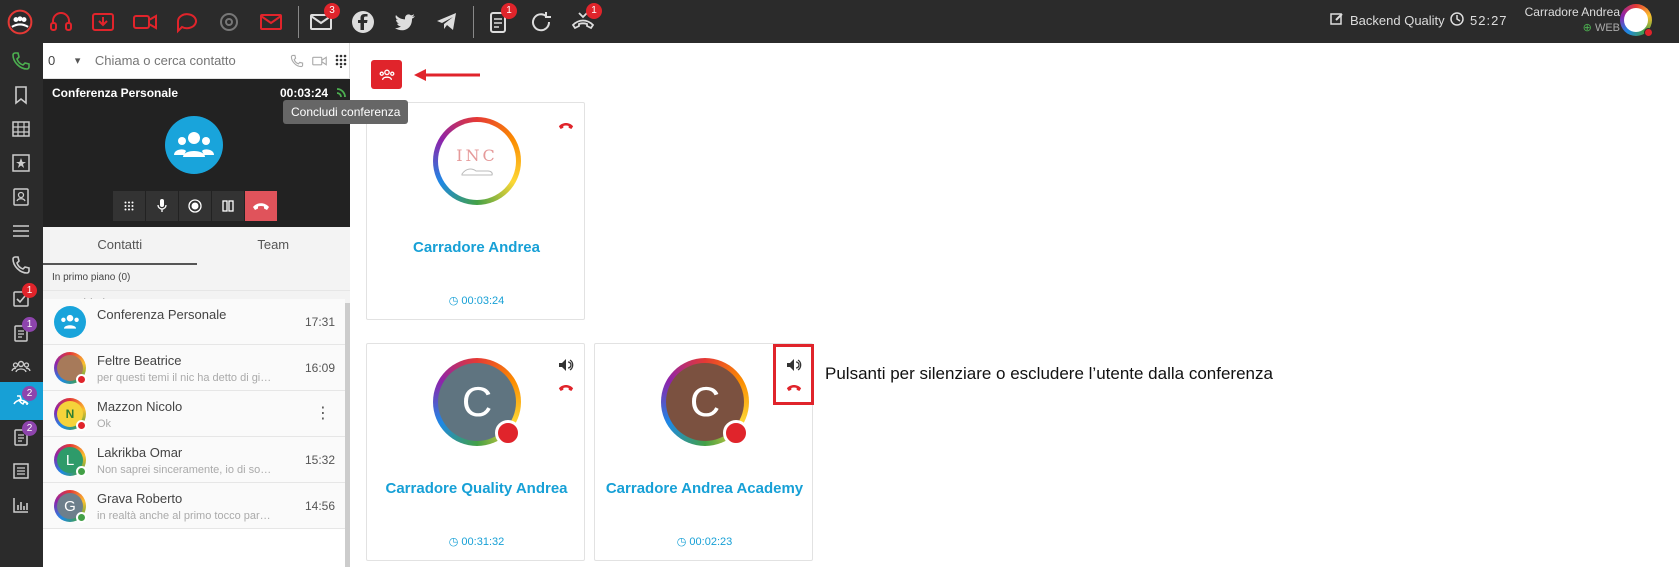 Image resolution: width=1679 pixels, height=567 pixels. Describe the element at coordinates (297, 61) in the screenshot. I see `phone-call-icon` at that location.